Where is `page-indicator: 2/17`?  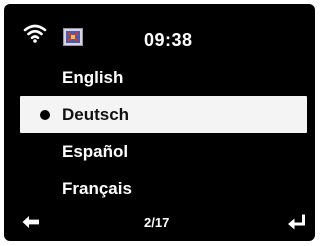
page-indicator: 2/17 is located at coordinates (157, 222).